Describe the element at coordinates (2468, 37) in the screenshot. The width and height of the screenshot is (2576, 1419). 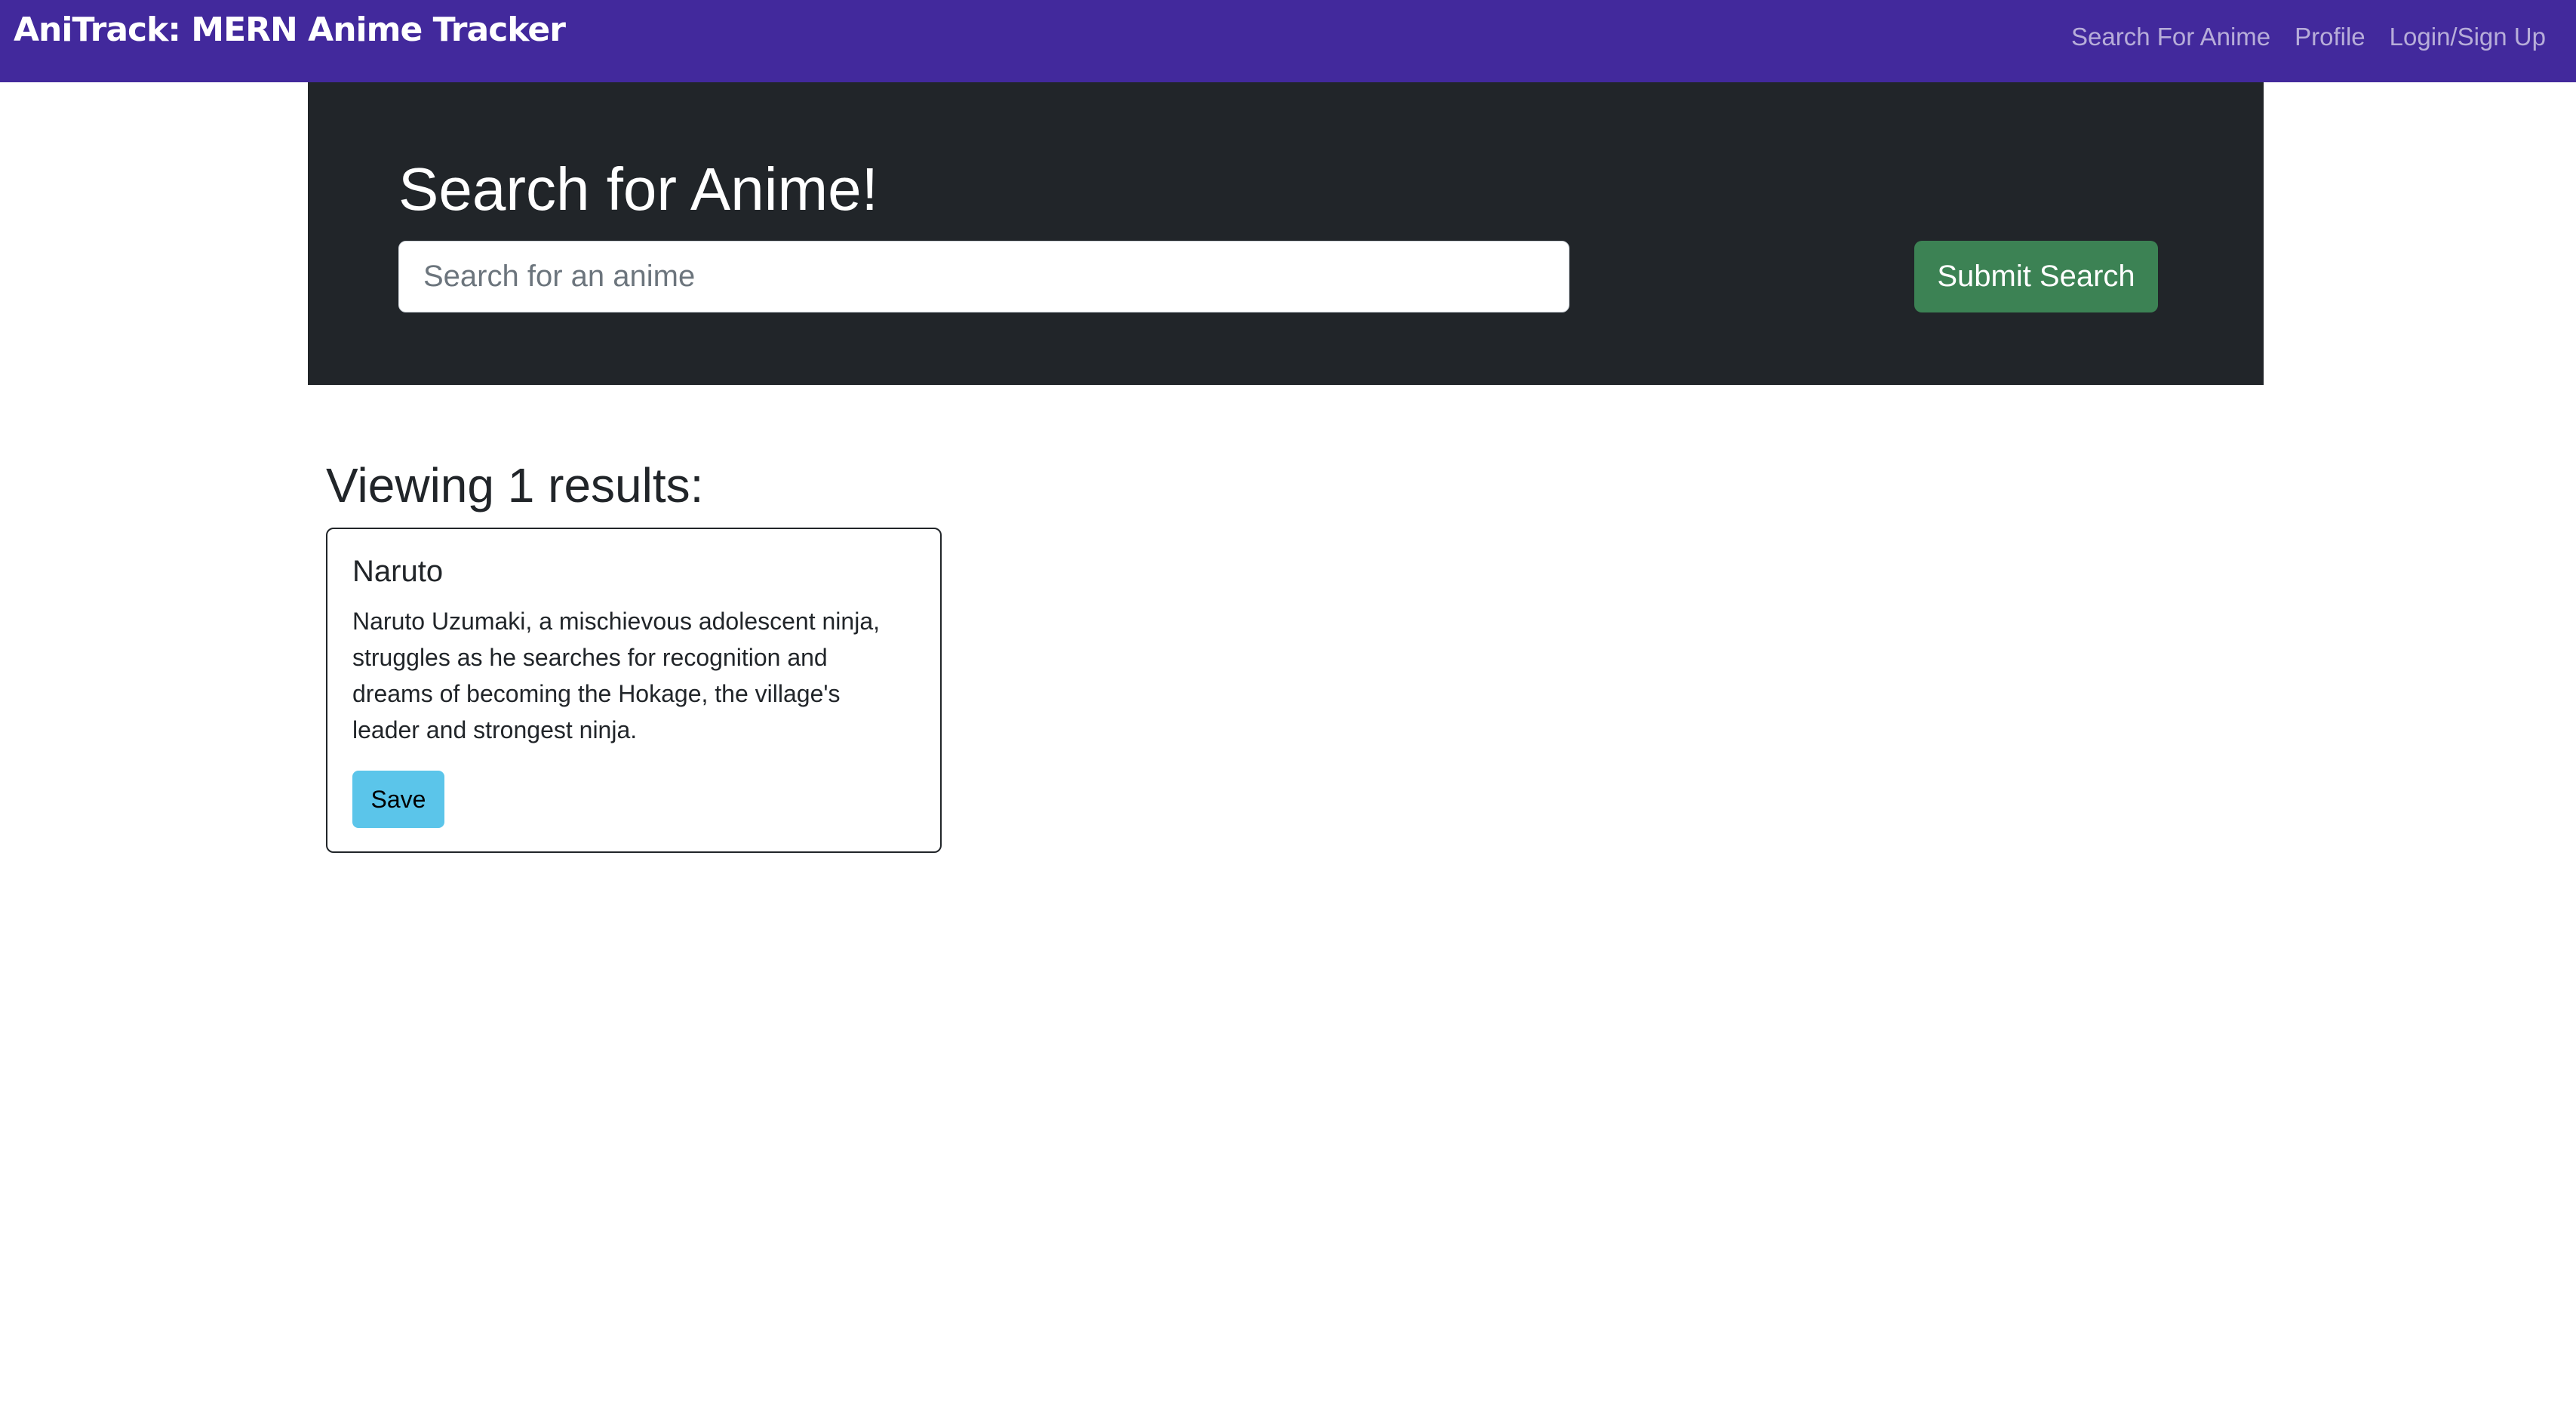
I see `nav-link-login-signup: Login/Sign Up` at that location.